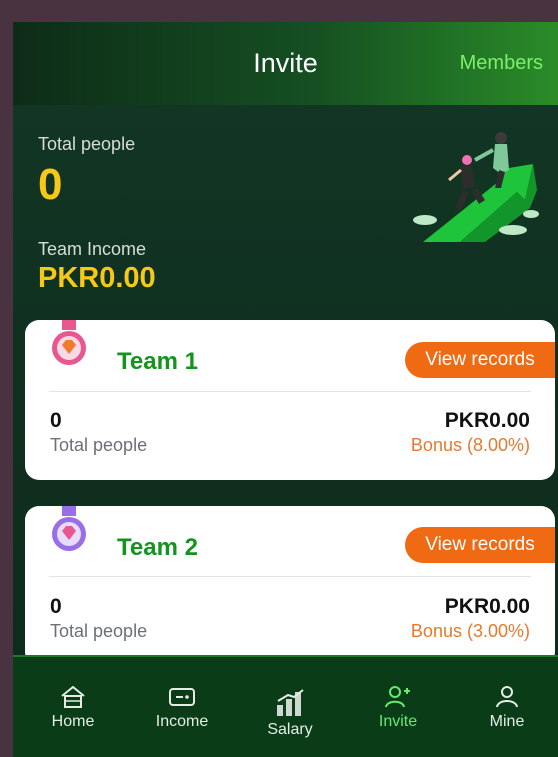 This screenshot has height=757, width=558. Describe the element at coordinates (285, 63) in the screenshot. I see `header-bar: Invite Members` at that location.